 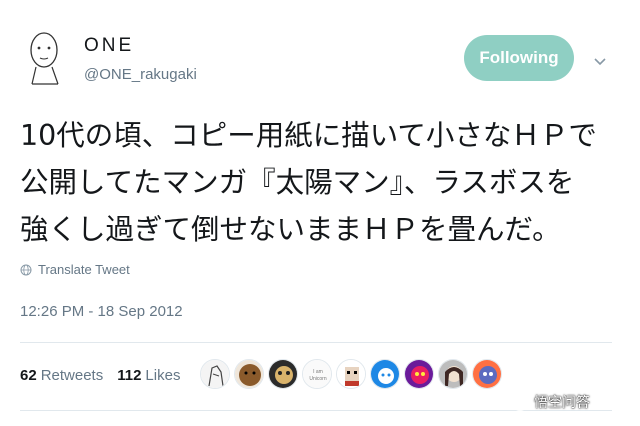 I want to click on globe-icon, so click(x=26, y=269).